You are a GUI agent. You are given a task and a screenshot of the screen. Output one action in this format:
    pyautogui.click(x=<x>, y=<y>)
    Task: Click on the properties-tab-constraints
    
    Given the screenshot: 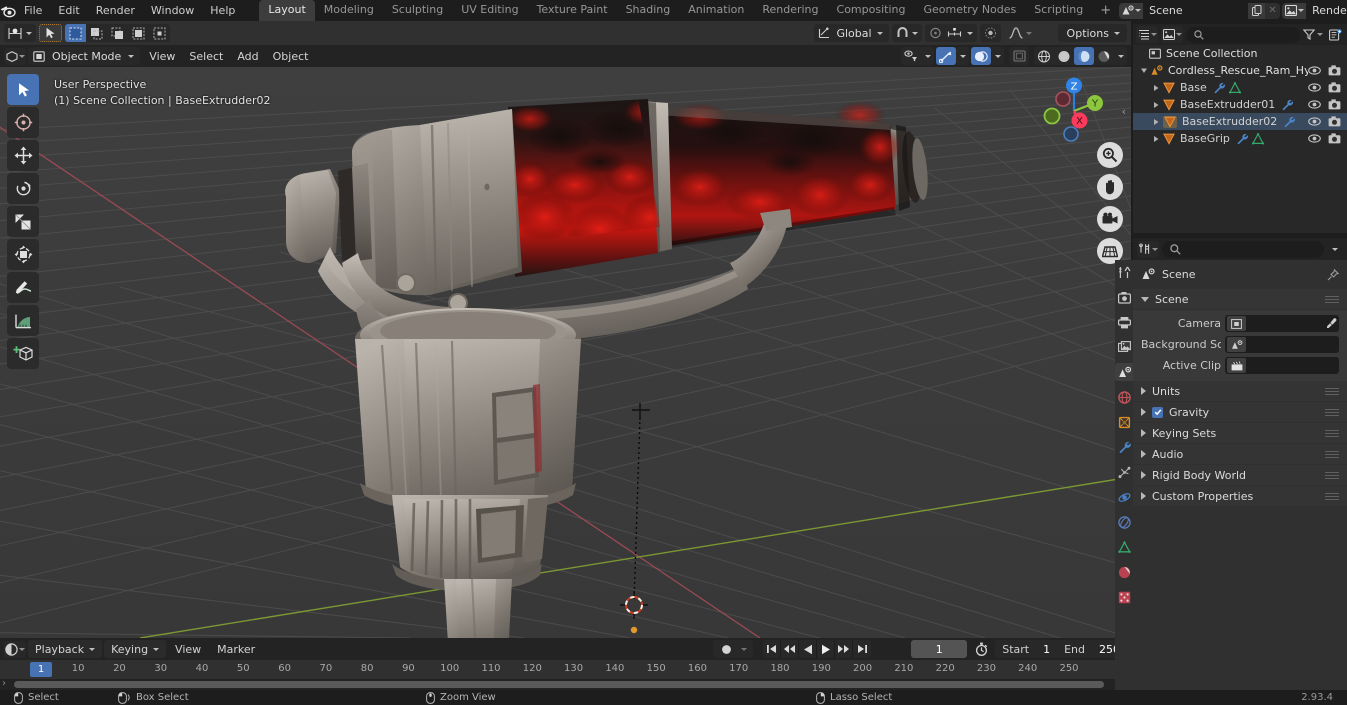 What is the action you would take?
    pyautogui.click(x=1124, y=522)
    